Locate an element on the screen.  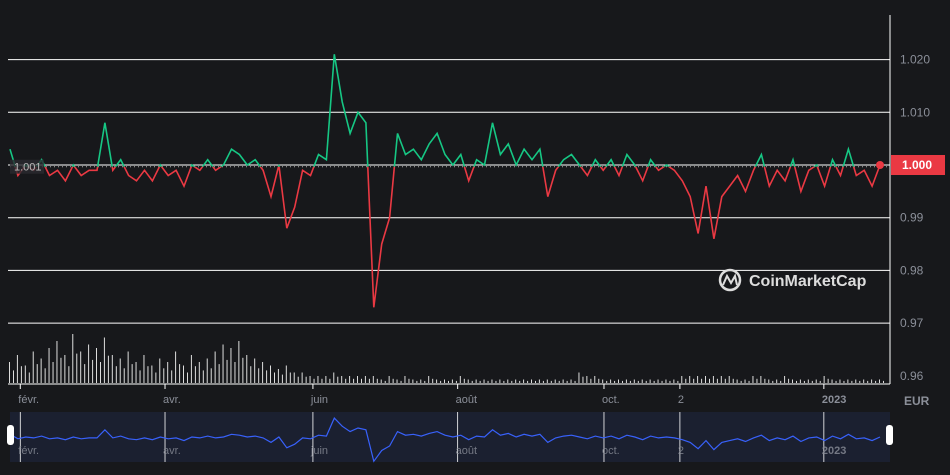
x-tick-label: 2023 is located at coordinates (834, 400).